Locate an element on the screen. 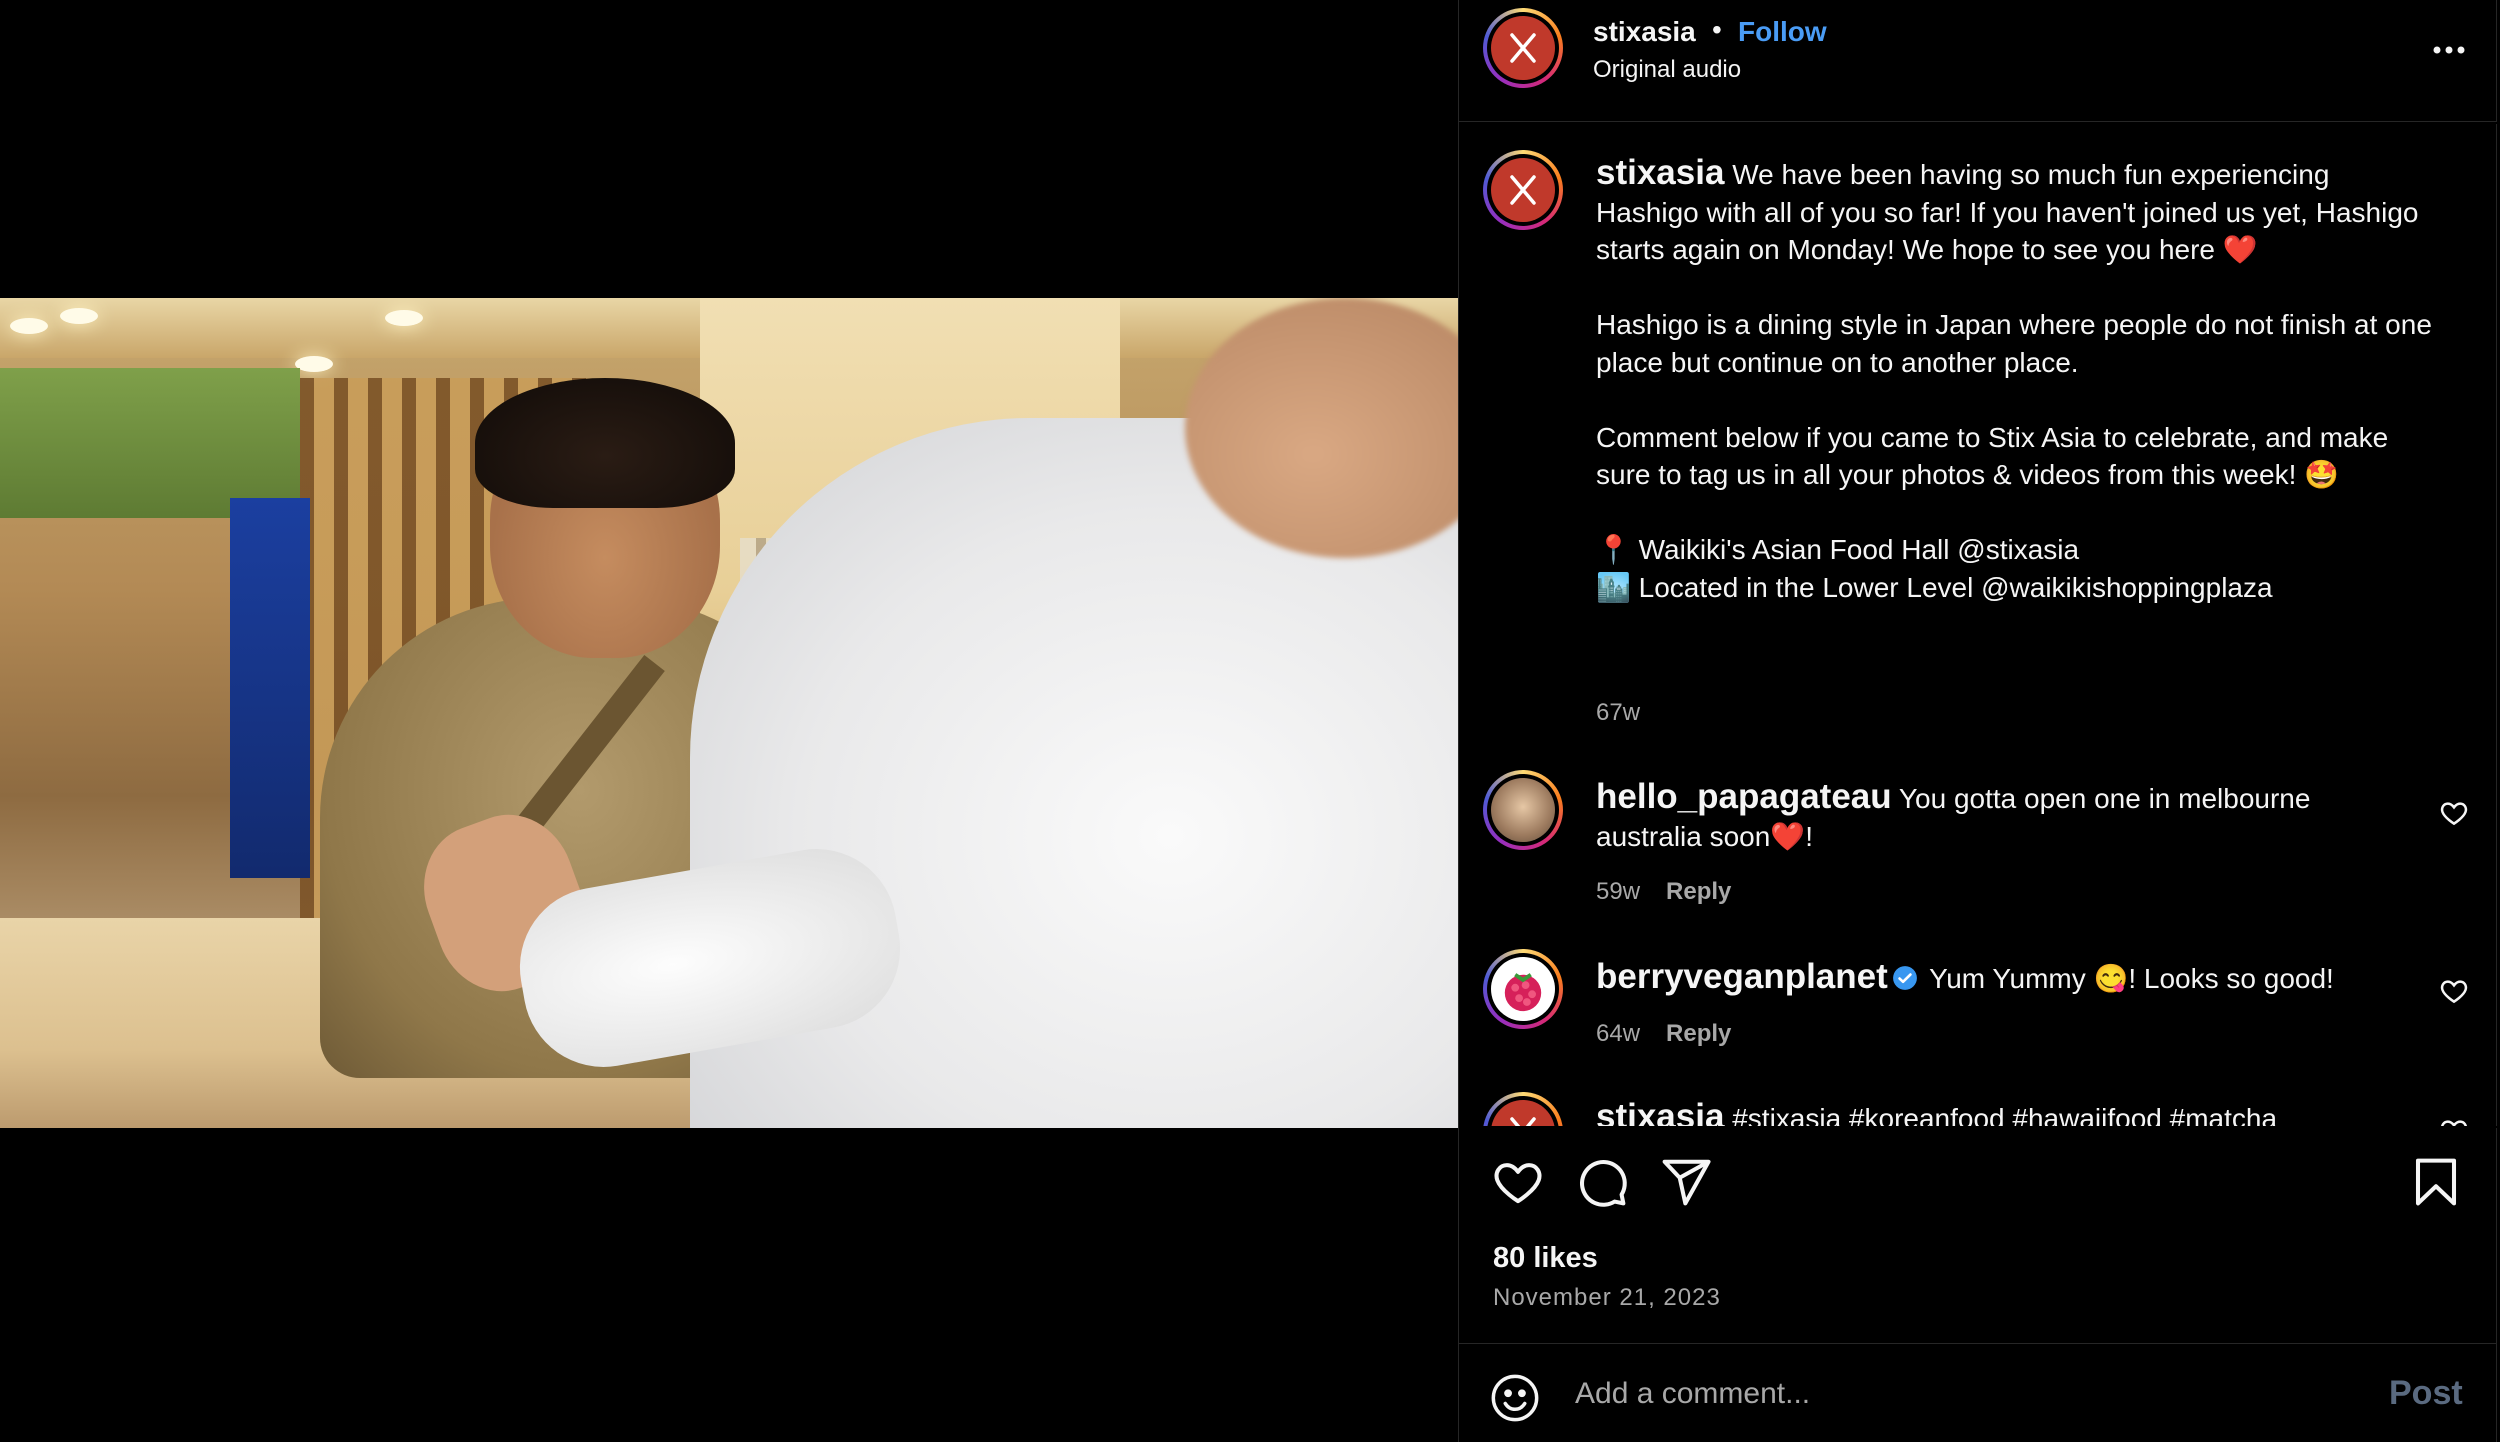 The image size is (2500, 1442). raspberry-icon is located at coordinates (1523, 989).